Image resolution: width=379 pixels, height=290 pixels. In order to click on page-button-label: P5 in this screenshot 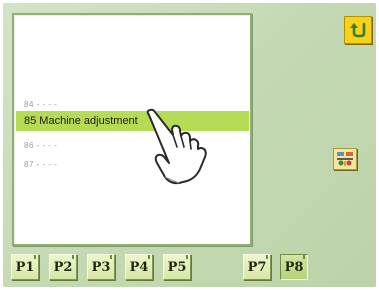, I will do `click(177, 267)`.